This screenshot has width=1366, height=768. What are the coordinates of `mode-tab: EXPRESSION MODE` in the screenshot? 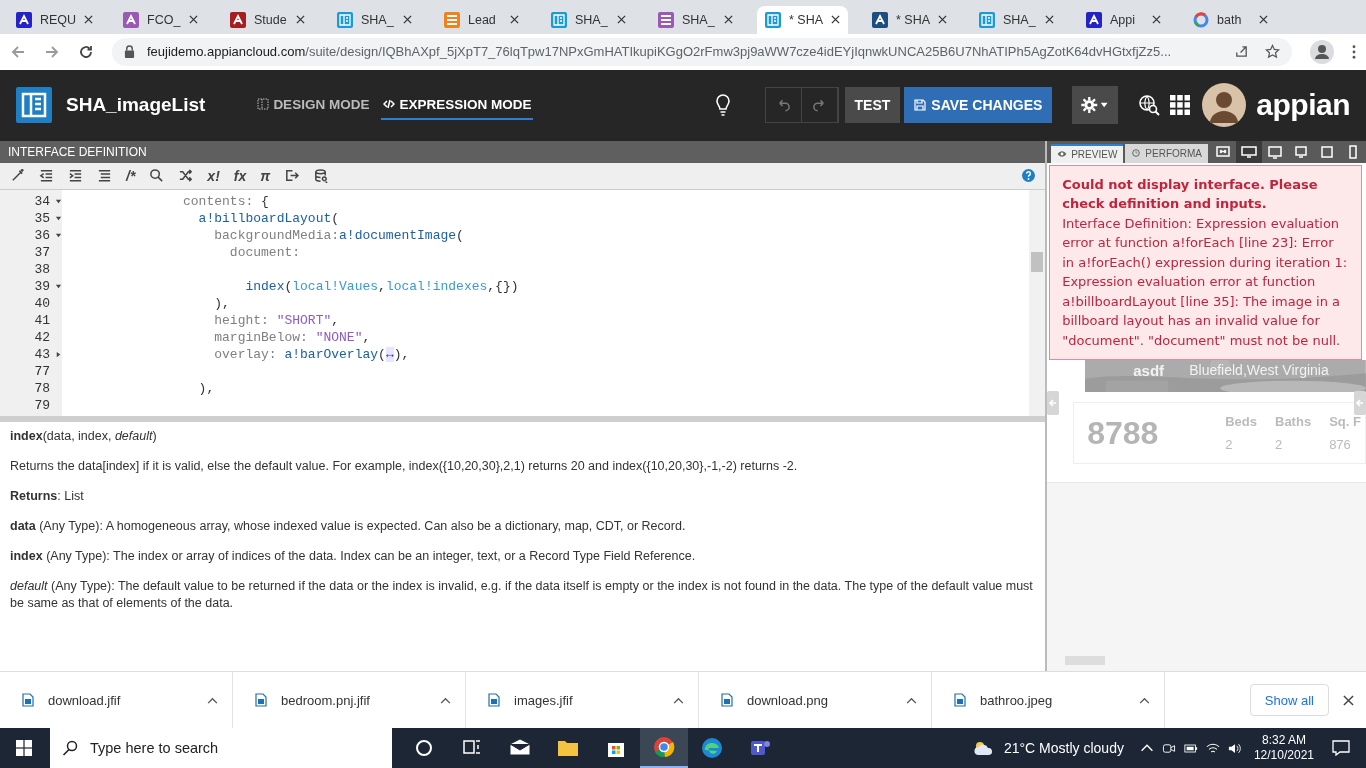 It's located at (457, 105).